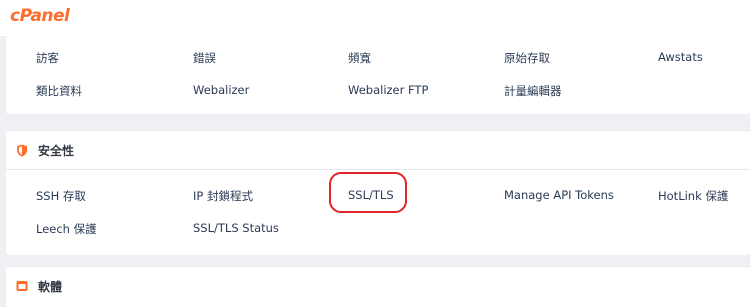  Describe the element at coordinates (236, 228) in the screenshot. I see `ssl-tls-status-link: SSL/TLS Status` at that location.